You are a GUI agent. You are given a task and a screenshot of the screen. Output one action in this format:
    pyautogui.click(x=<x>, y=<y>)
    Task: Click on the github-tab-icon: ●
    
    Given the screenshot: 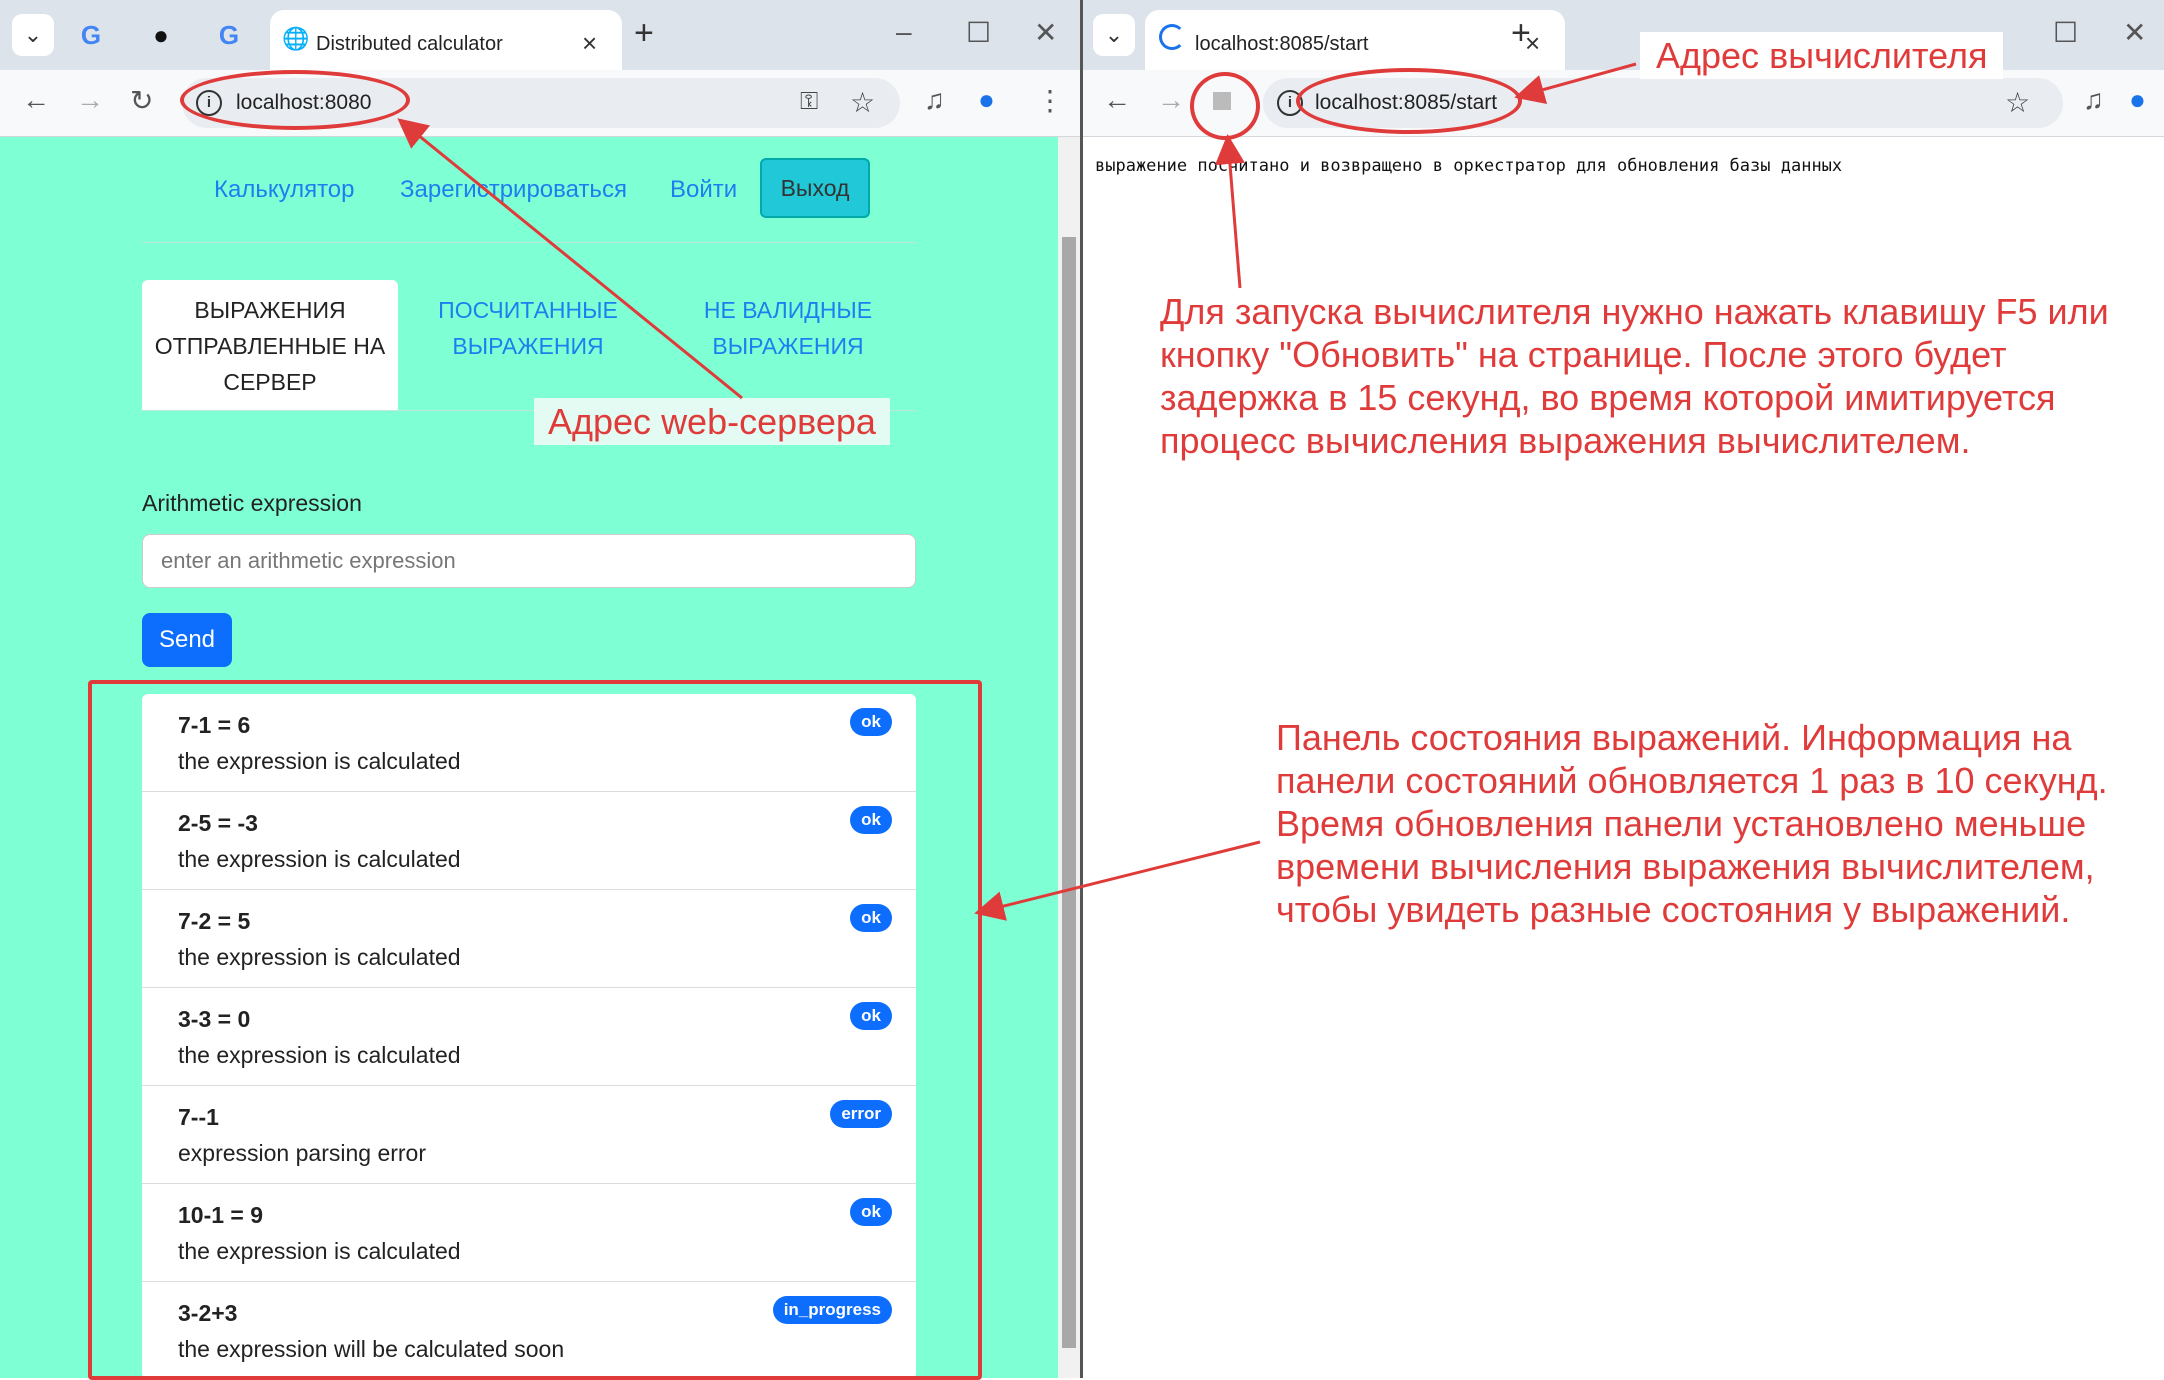 What is the action you would take?
    pyautogui.click(x=161, y=35)
    